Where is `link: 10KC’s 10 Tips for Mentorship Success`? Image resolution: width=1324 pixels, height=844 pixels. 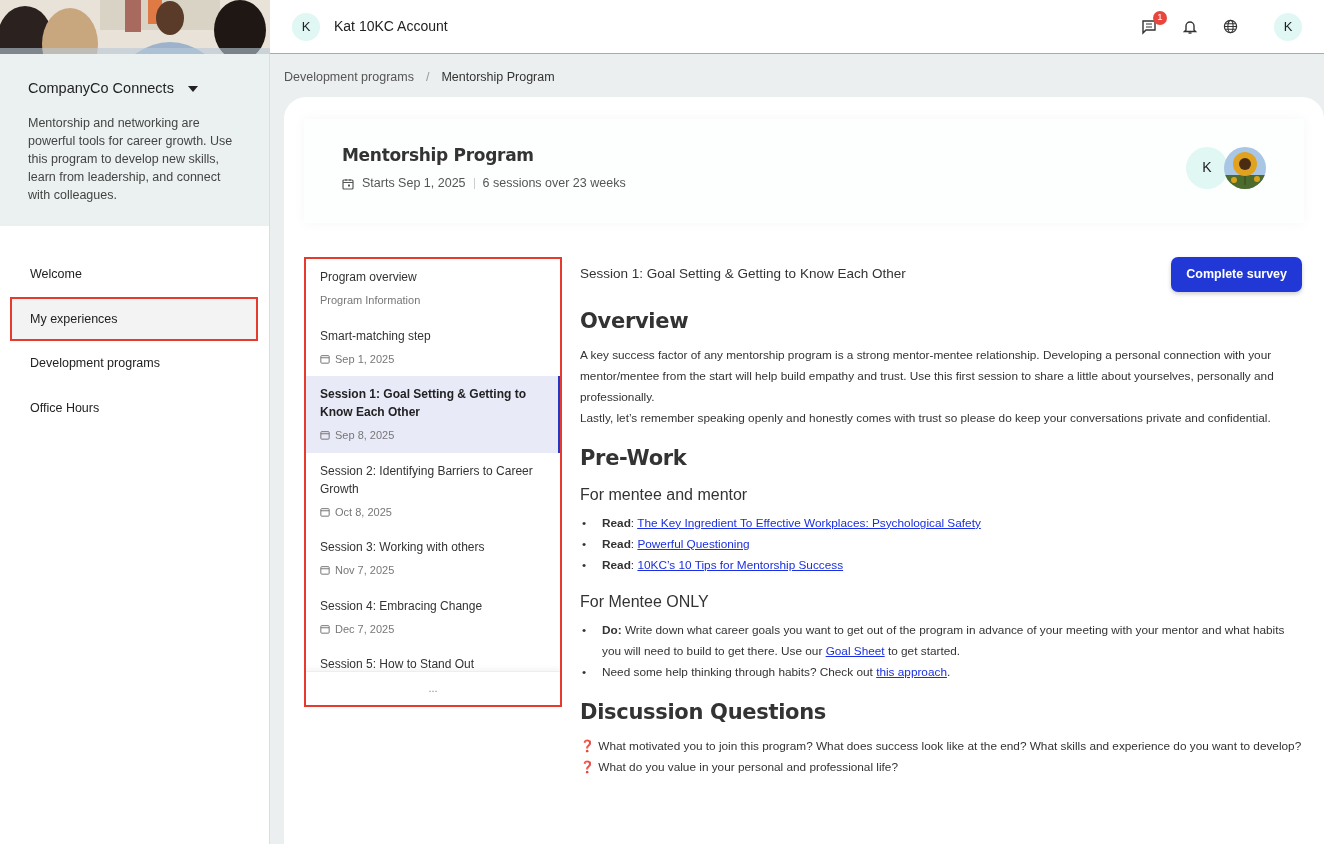
link: 10KC’s 10 Tips for Mentorship Success is located at coordinates (740, 564).